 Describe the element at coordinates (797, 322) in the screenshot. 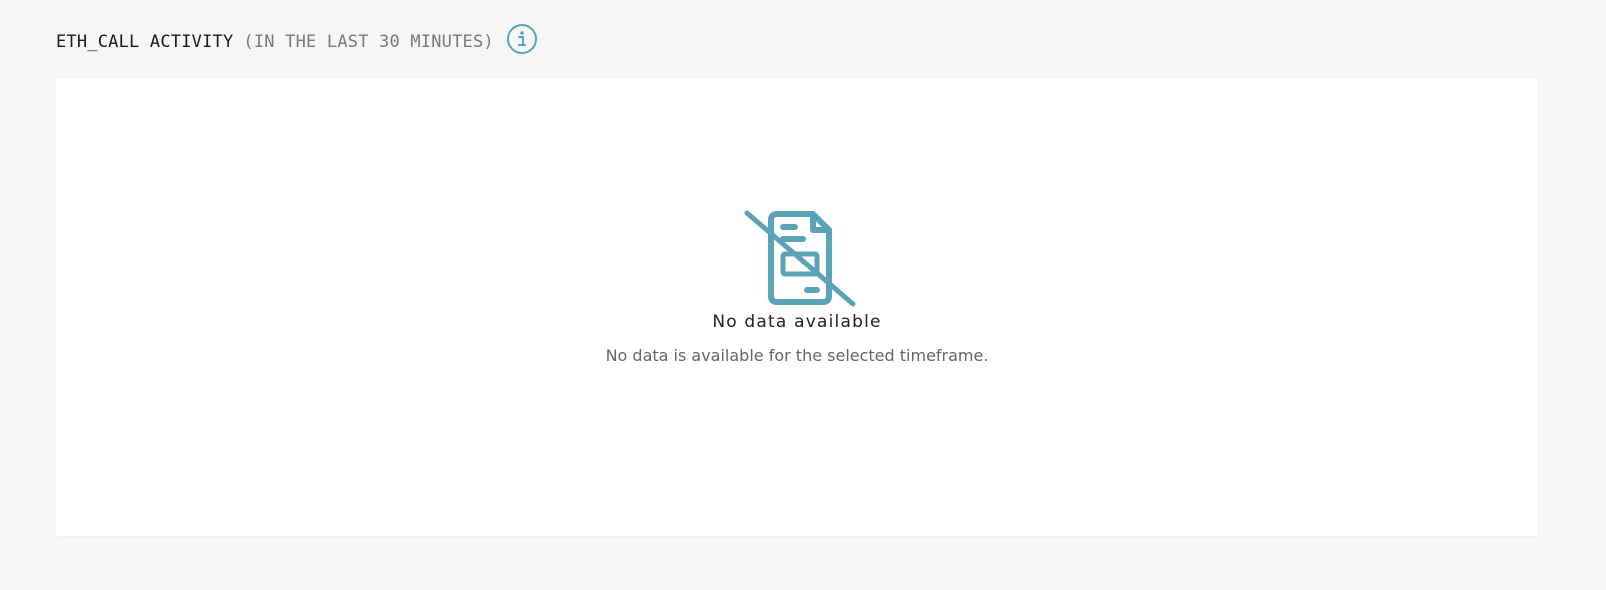

I see `empty-state-title: No data available` at that location.